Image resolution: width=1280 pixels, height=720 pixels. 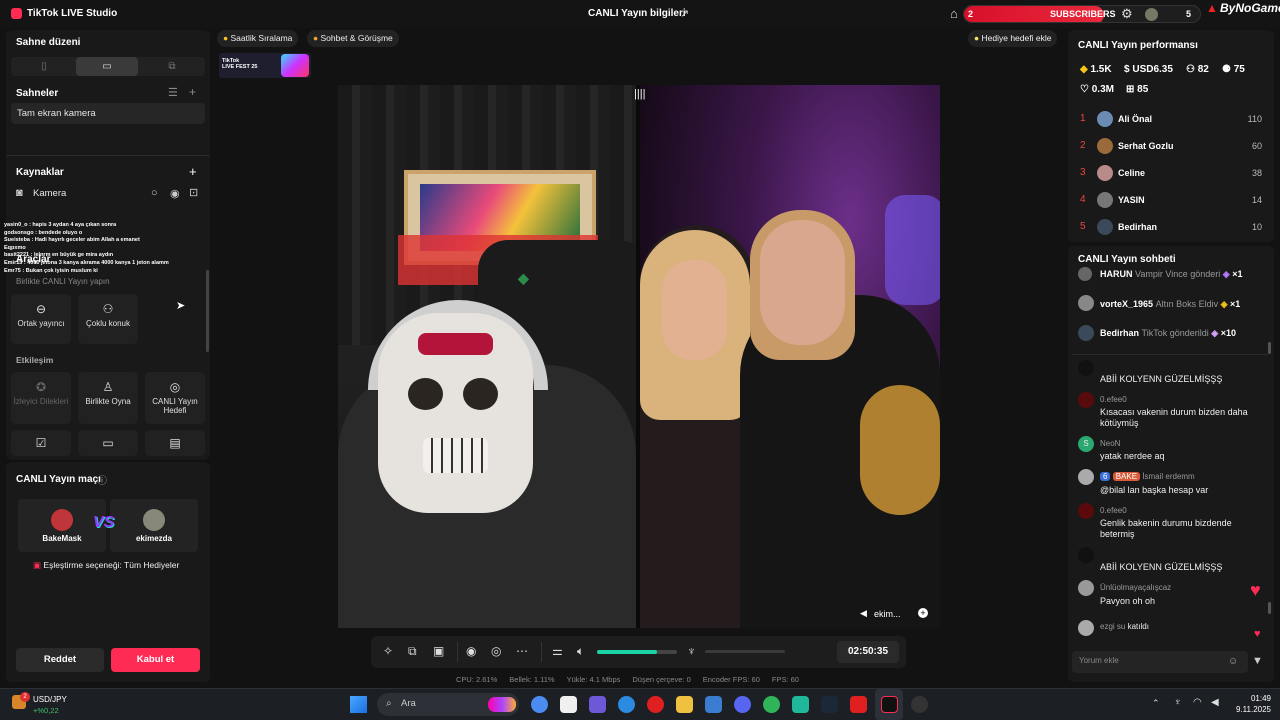 I want to click on chat-text: Genlik bakenin durumu bizdende betermiş, so click(x=1166, y=528).